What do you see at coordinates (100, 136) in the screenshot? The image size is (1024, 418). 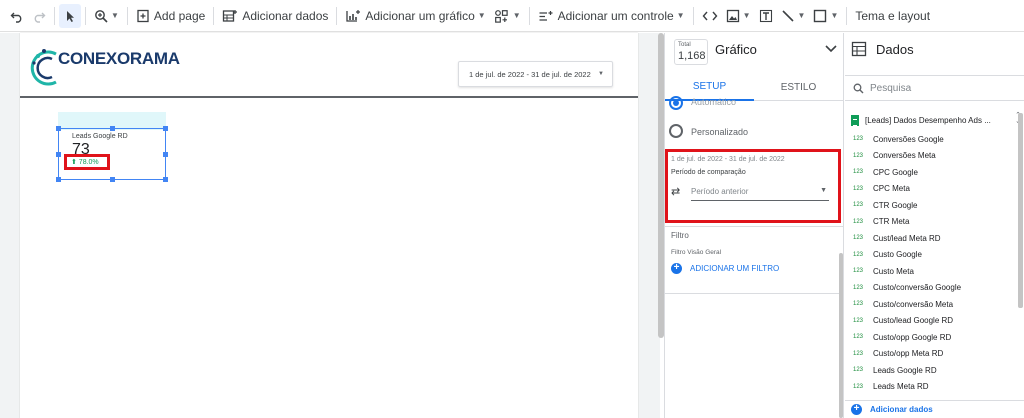 I see `scorecard-label: Leads Google RD` at bounding box center [100, 136].